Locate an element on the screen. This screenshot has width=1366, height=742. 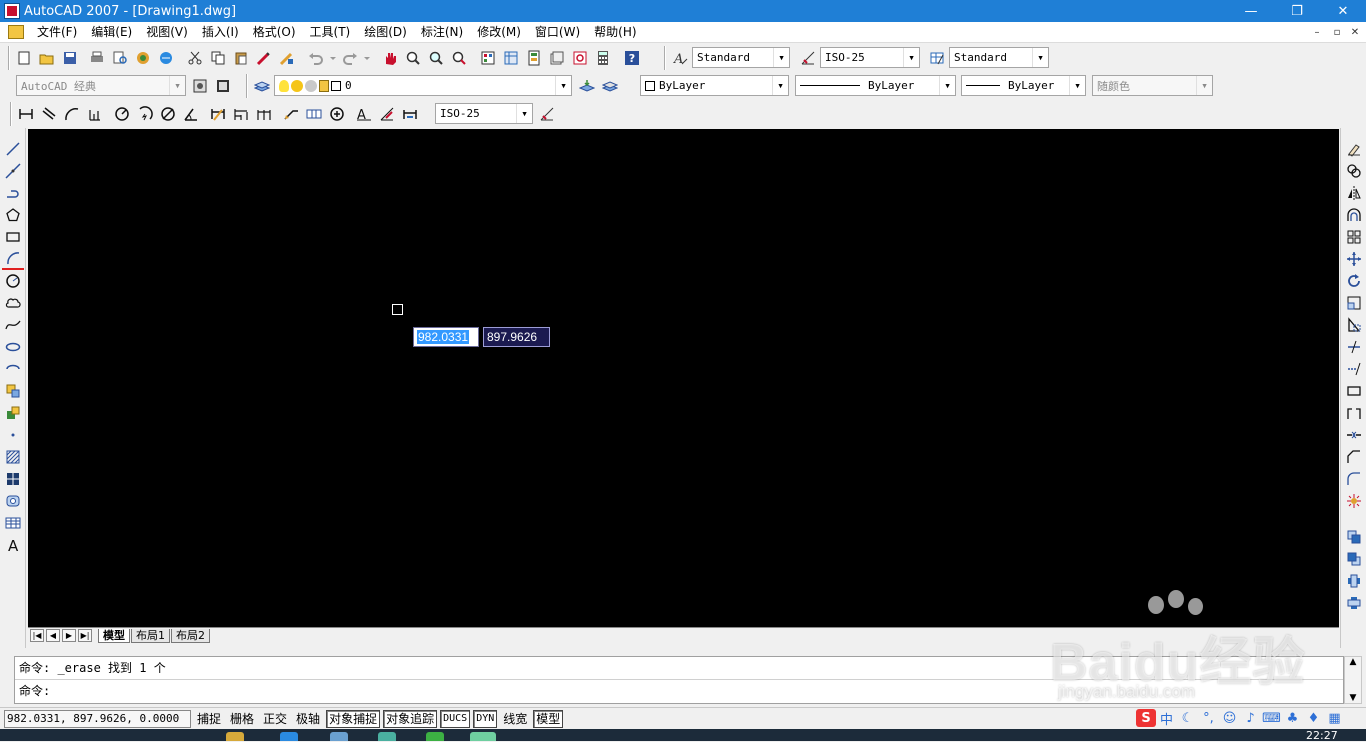
redo-dropdown-icon is located at coordinates (367, 58).